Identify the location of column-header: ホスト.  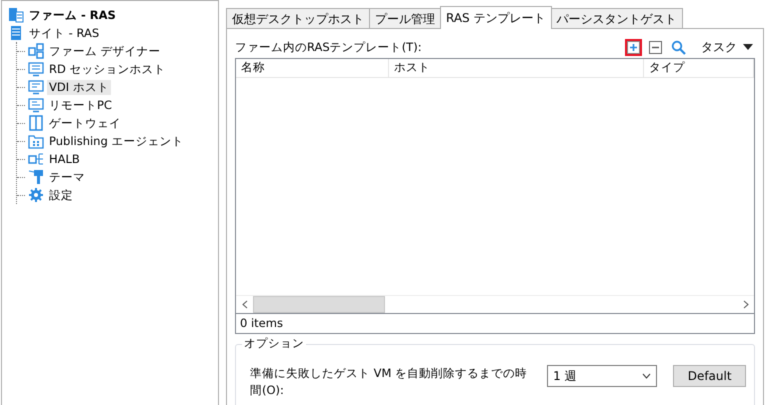
(516, 68).